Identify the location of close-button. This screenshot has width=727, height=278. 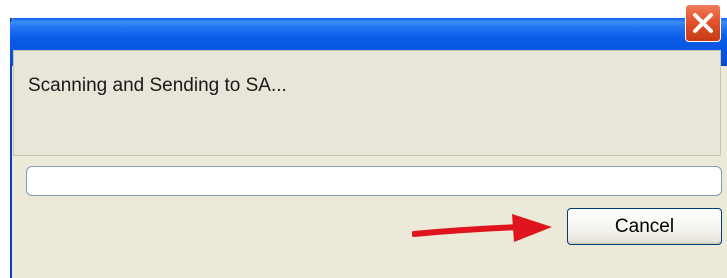
(703, 23).